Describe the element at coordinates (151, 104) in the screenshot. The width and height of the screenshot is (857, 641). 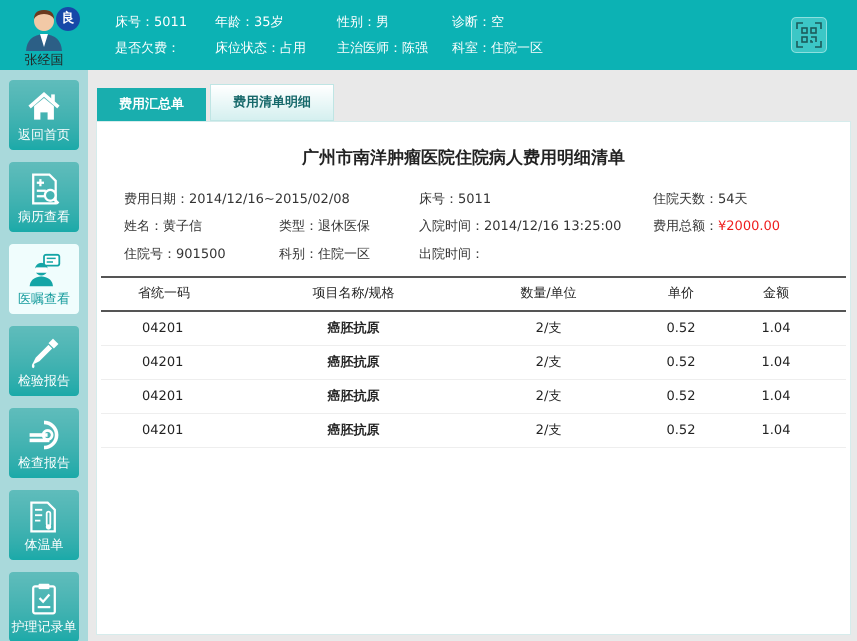
I see `tab: 费用汇总单` at that location.